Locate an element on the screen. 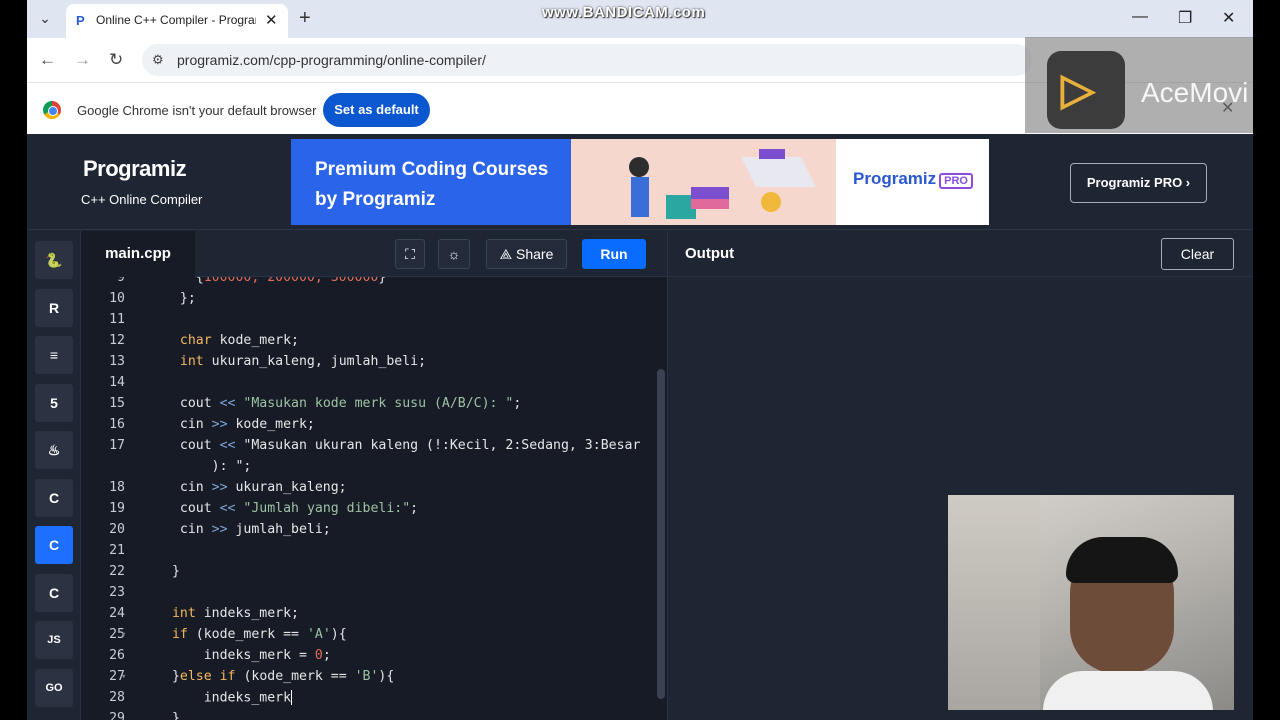 The image size is (1280, 720). banner-programiz-logo: Programiz PRO is located at coordinates (913, 179).